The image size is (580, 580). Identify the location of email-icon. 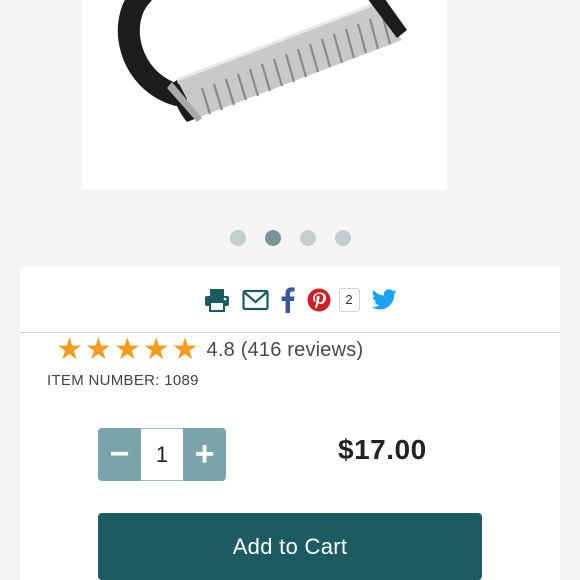
(255, 300).